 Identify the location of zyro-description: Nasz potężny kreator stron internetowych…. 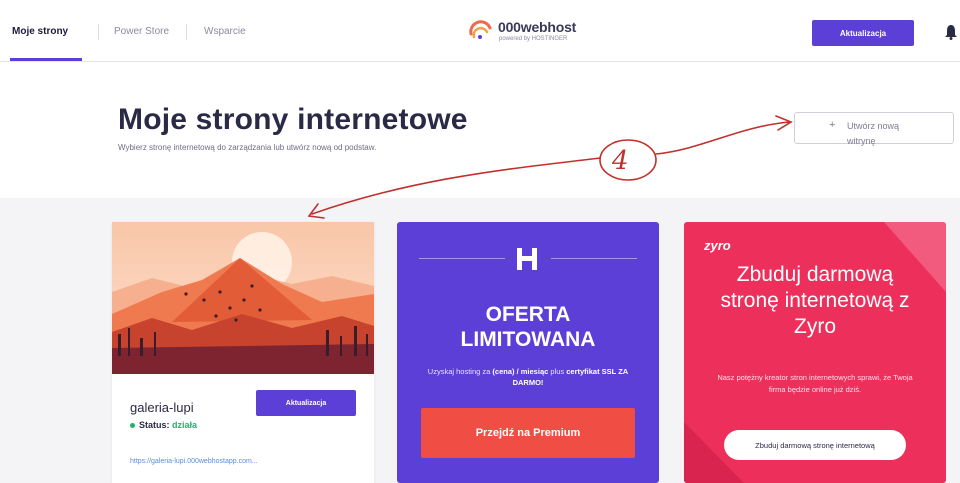
(815, 383).